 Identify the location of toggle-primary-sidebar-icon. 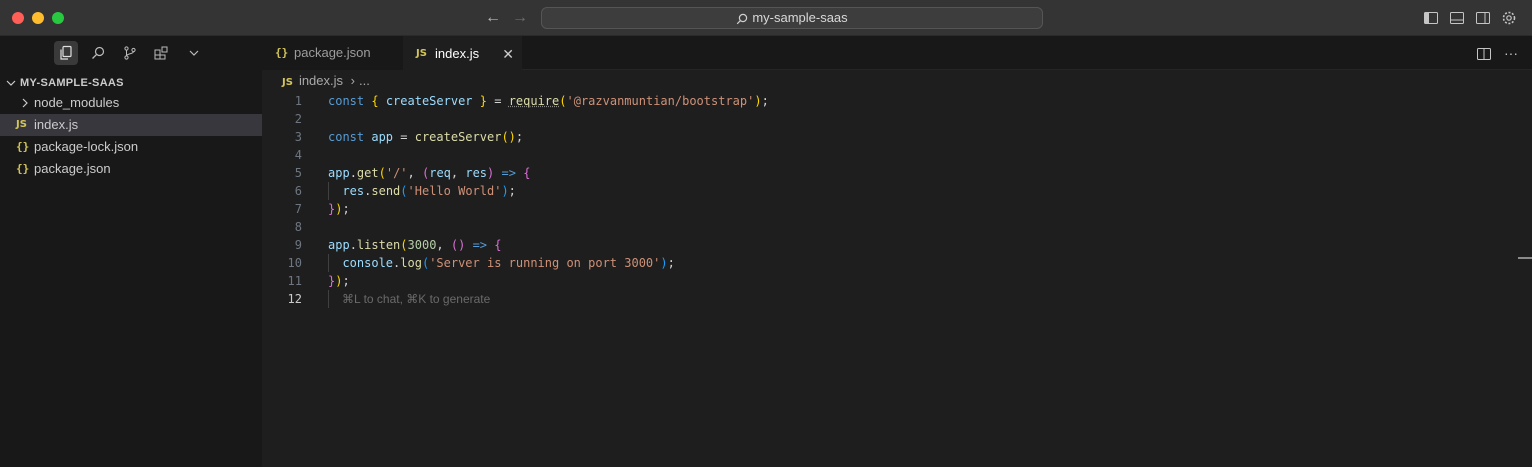
(1431, 18).